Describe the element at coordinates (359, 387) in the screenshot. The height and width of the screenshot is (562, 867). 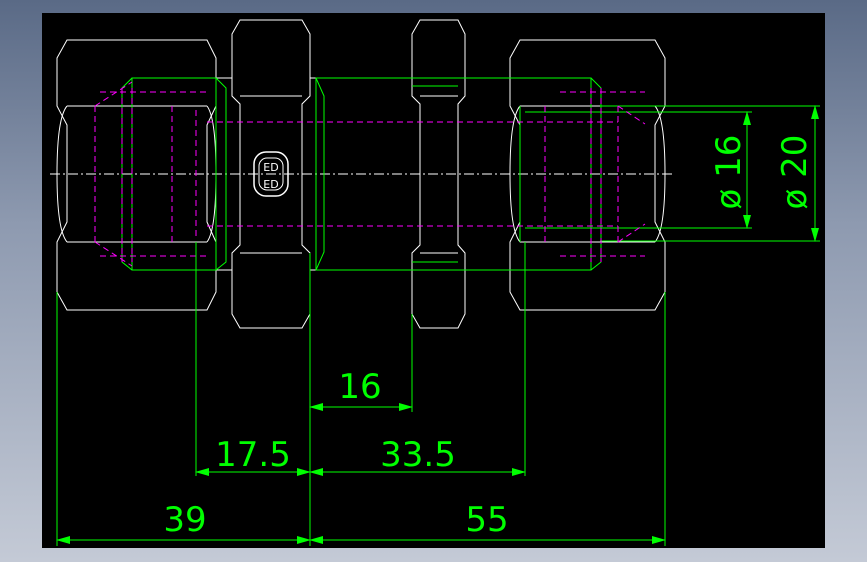
I see `dim-16-label: 16` at that location.